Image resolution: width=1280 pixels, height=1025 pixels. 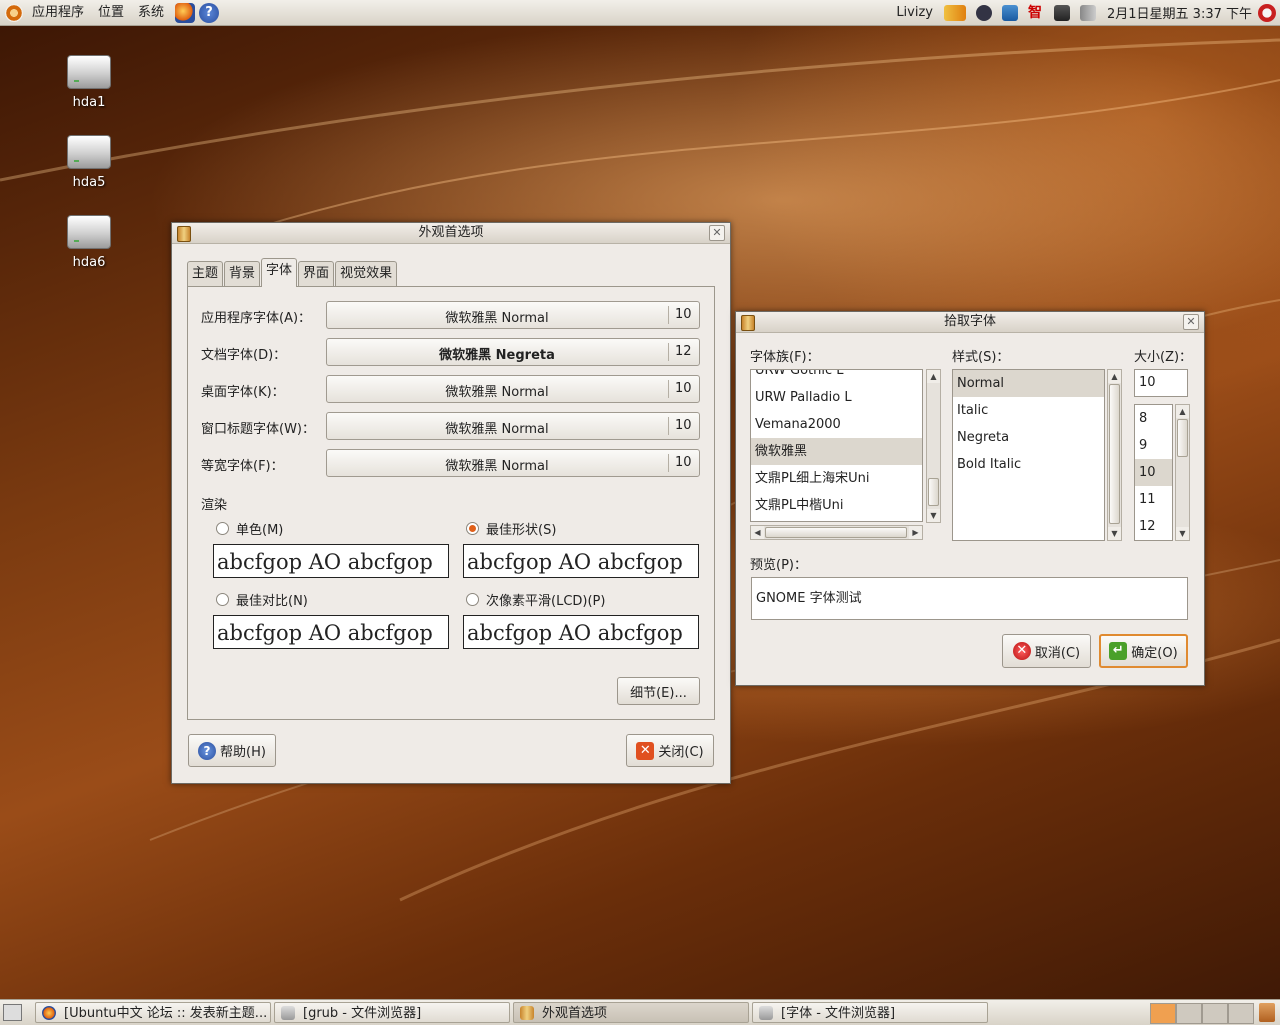 I want to click on taskbar-item-appearance: 外观首选项, so click(x=631, y=1012).